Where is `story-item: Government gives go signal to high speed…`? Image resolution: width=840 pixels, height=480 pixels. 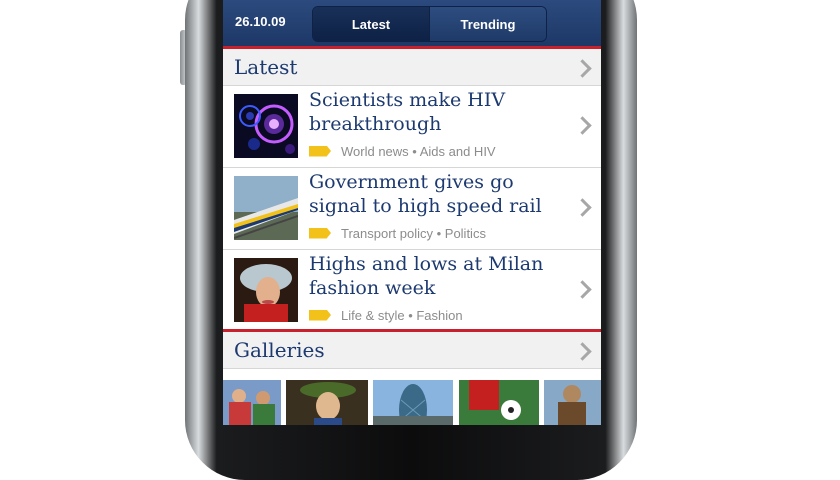 story-item: Government gives go signal to high speed… is located at coordinates (412, 209).